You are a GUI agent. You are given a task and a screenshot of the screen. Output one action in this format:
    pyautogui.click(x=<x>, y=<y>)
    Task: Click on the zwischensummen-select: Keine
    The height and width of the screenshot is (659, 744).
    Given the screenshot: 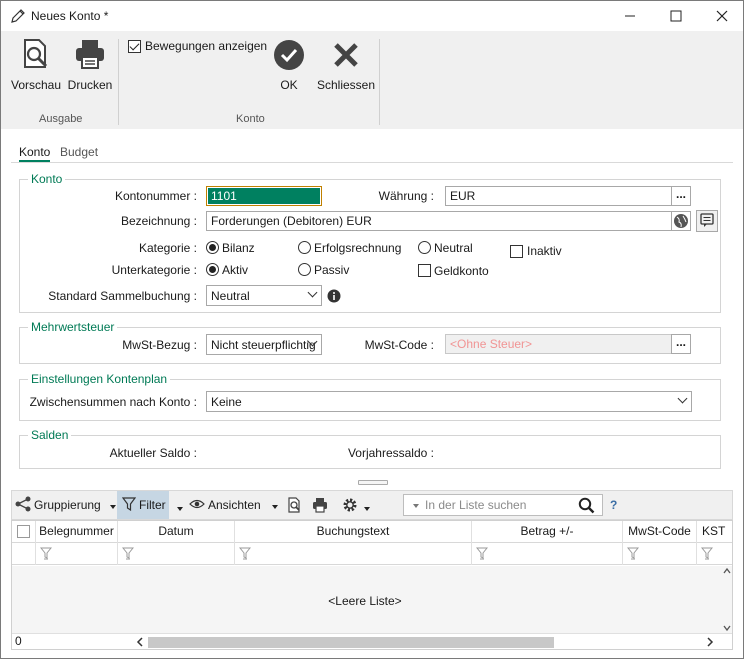 What is the action you would take?
    pyautogui.click(x=449, y=401)
    